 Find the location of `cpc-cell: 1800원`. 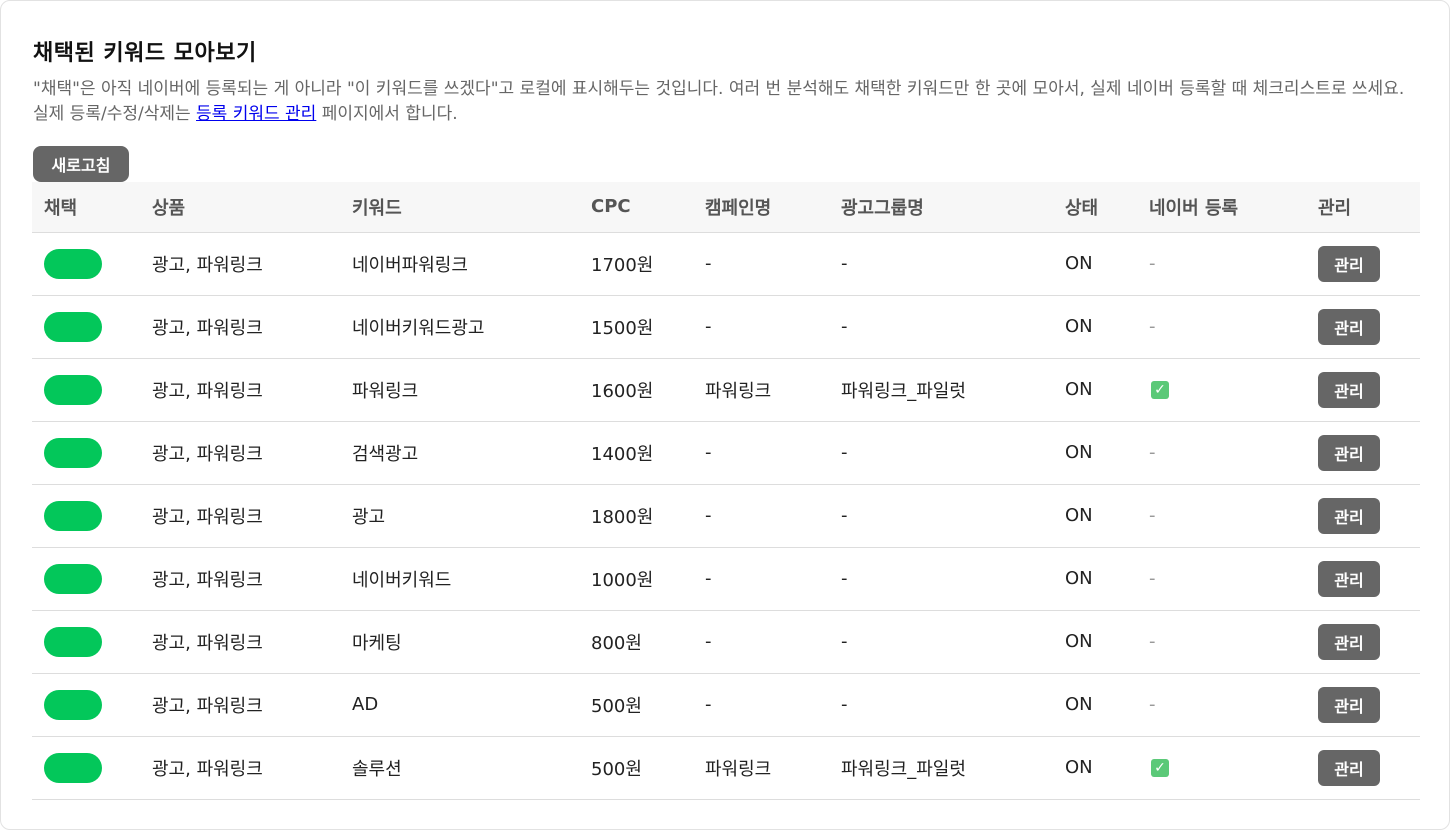

cpc-cell: 1800원 is located at coordinates (622, 517).